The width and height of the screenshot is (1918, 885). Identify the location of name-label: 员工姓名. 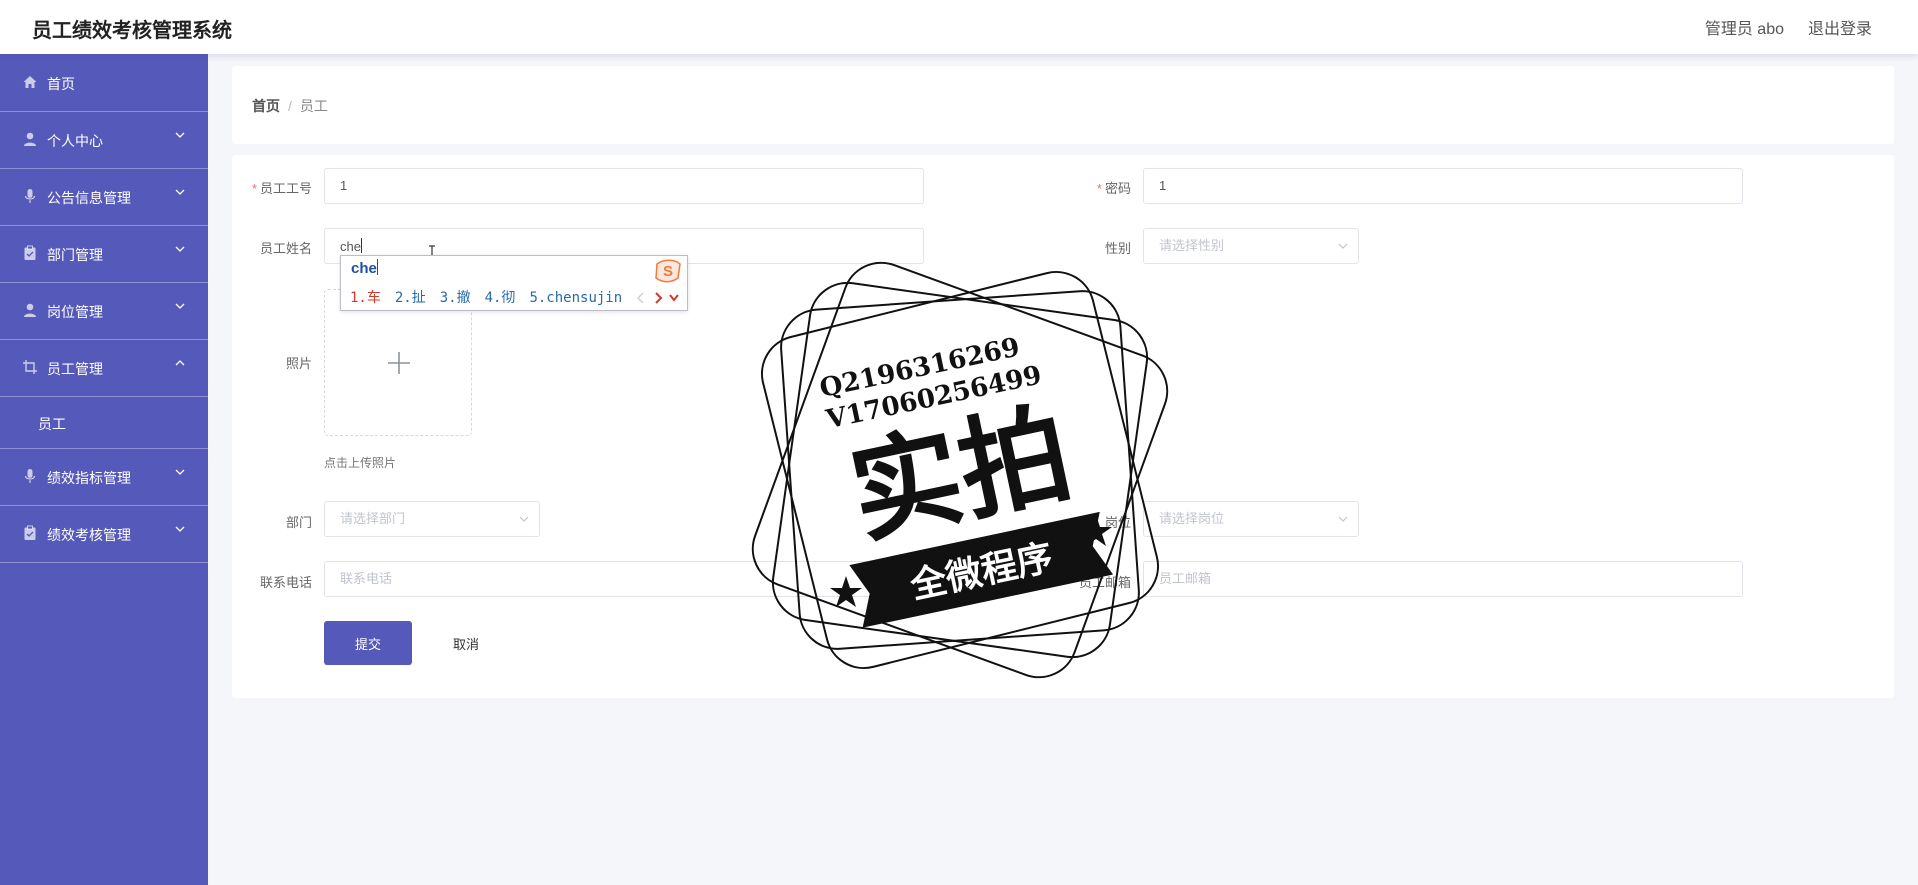
(285, 248).